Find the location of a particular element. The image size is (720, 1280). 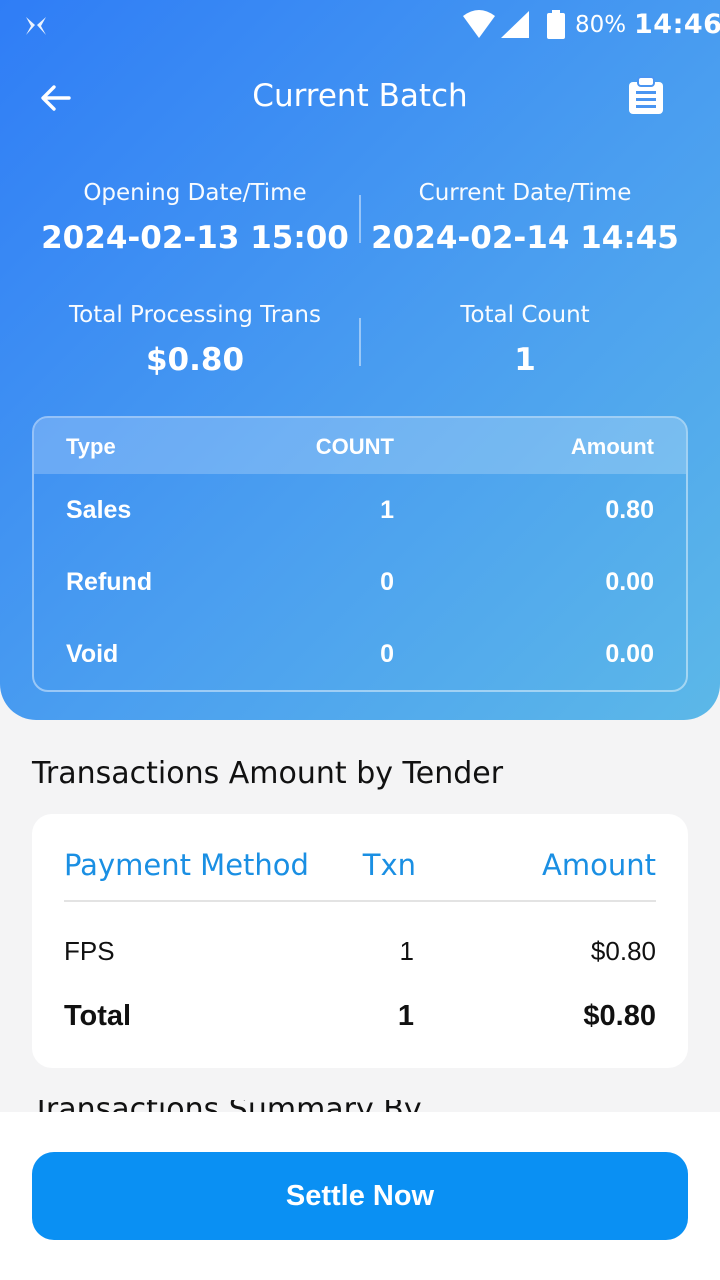

total-processing-label: Total Processing Trans is located at coordinates (195, 315).